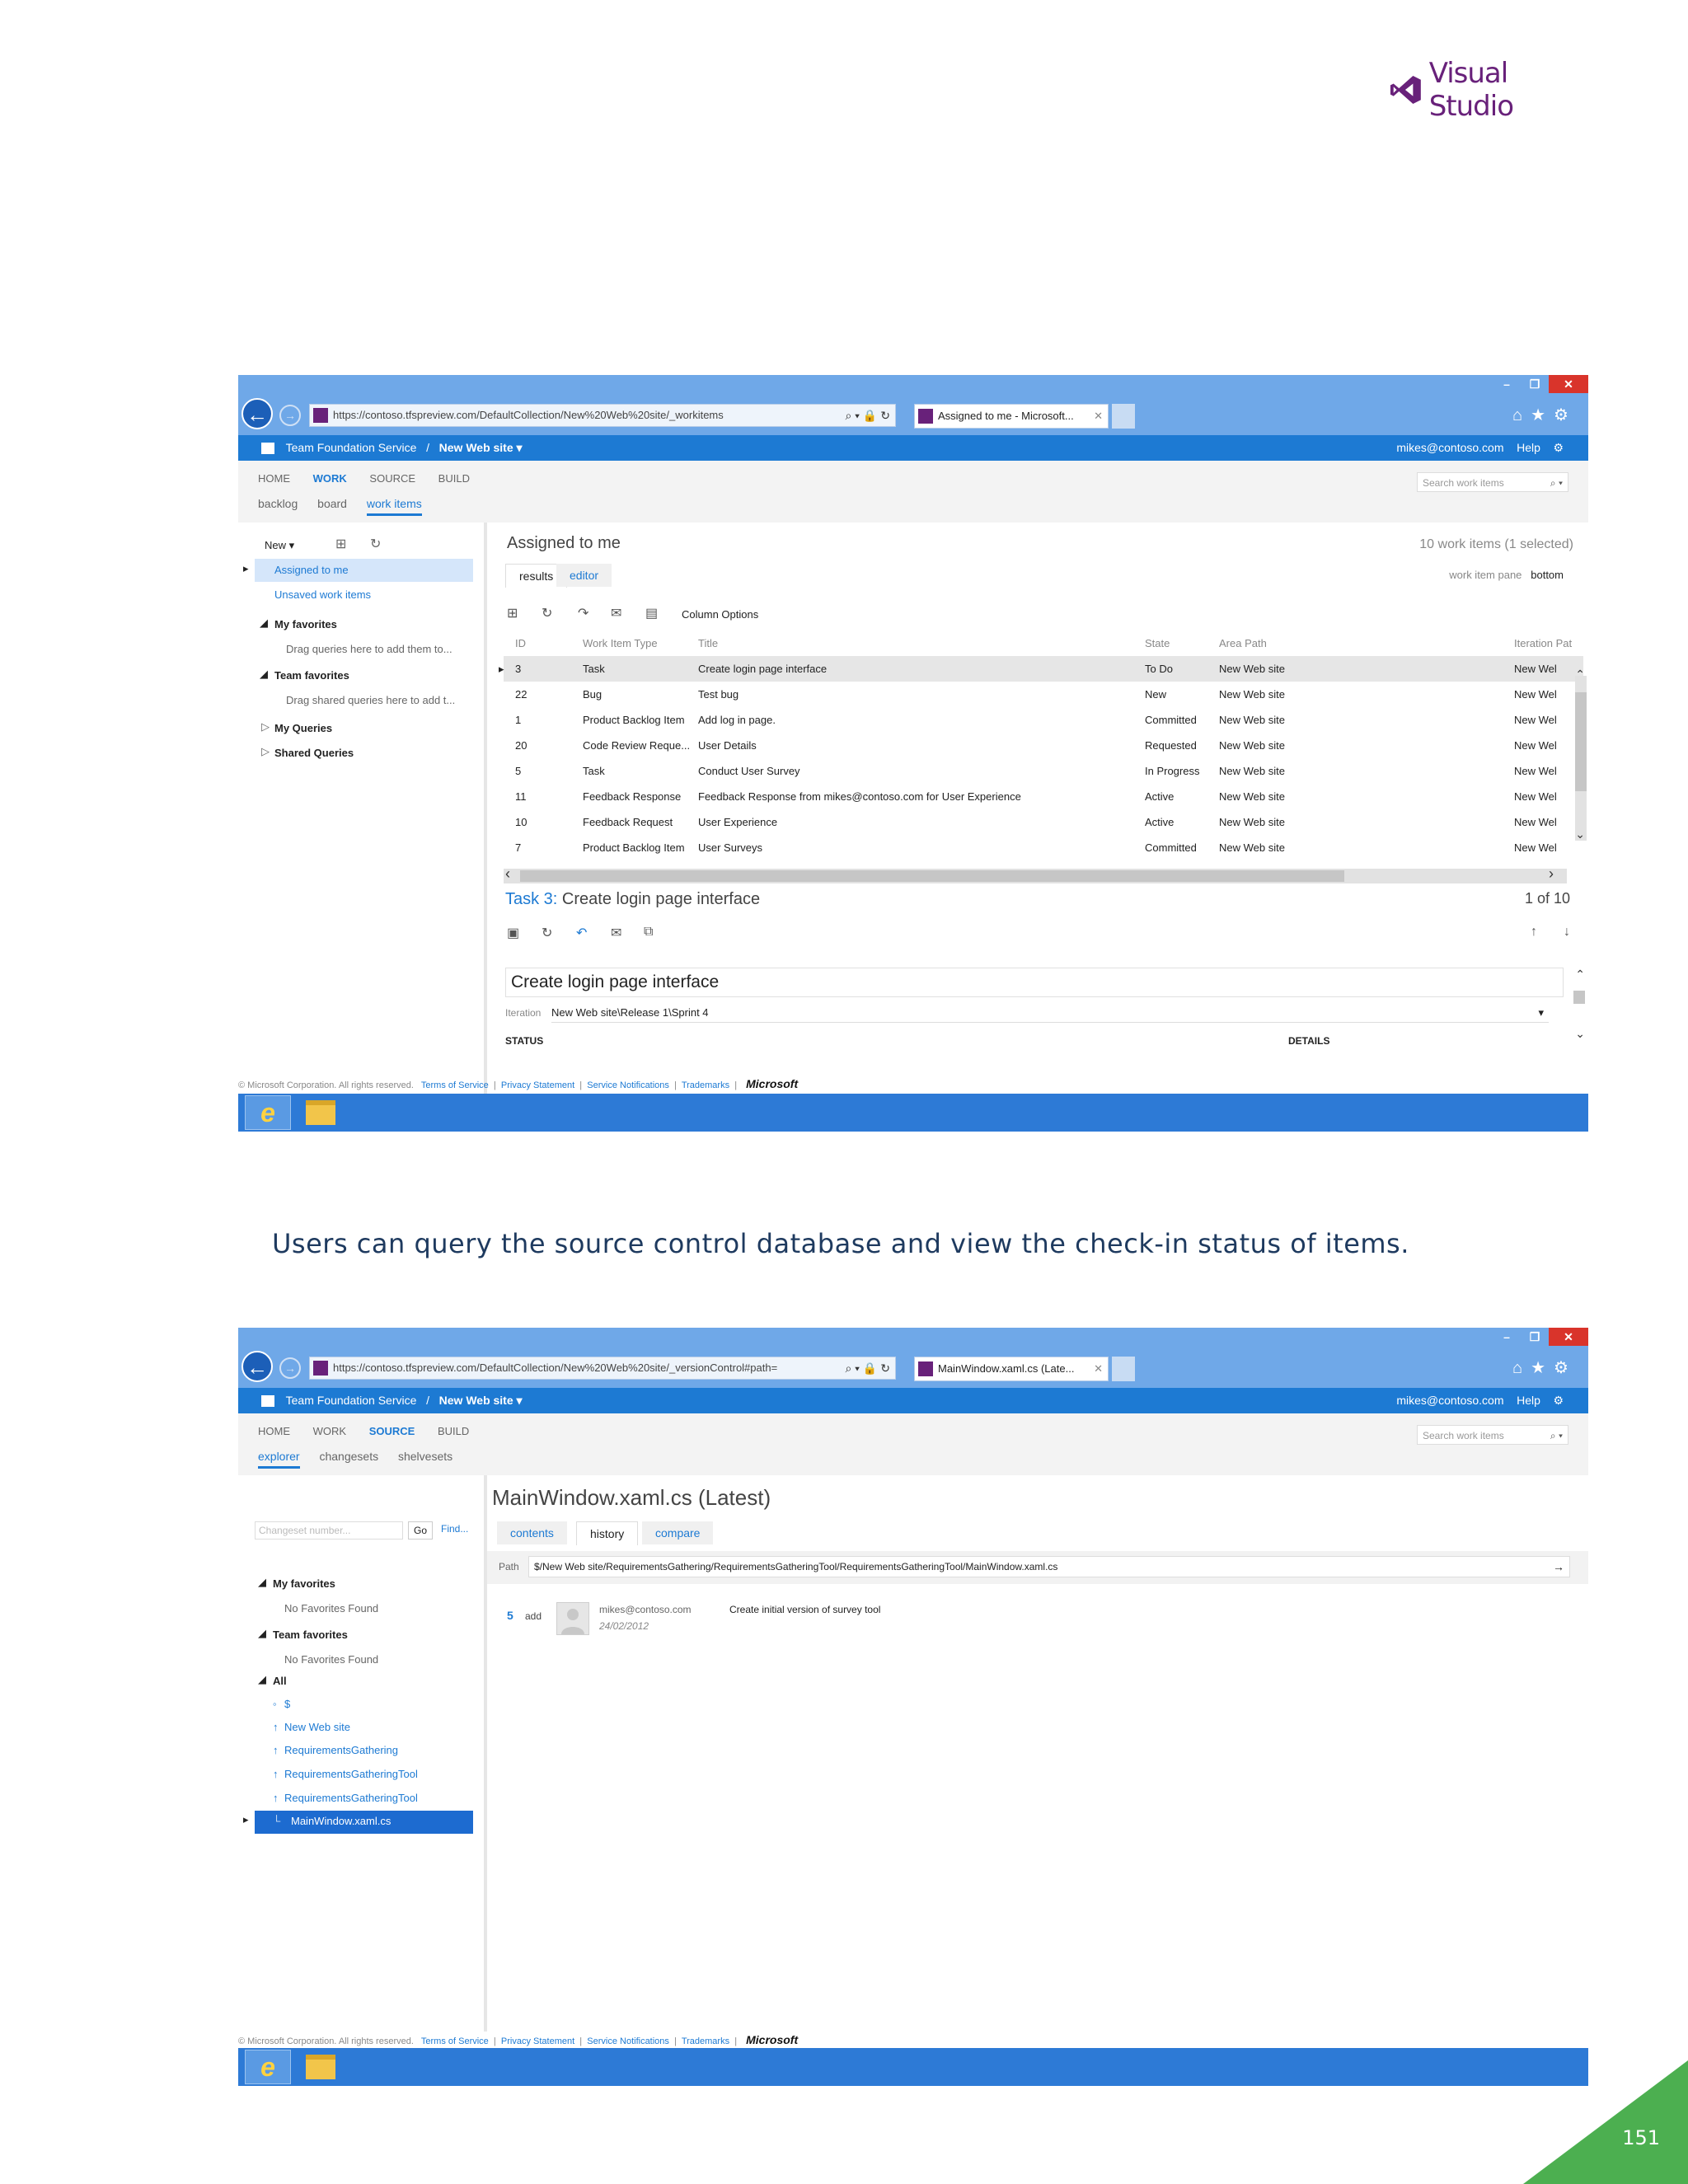  What do you see at coordinates (1099, 1368) in the screenshot?
I see `tab-close-icon: ✕` at bounding box center [1099, 1368].